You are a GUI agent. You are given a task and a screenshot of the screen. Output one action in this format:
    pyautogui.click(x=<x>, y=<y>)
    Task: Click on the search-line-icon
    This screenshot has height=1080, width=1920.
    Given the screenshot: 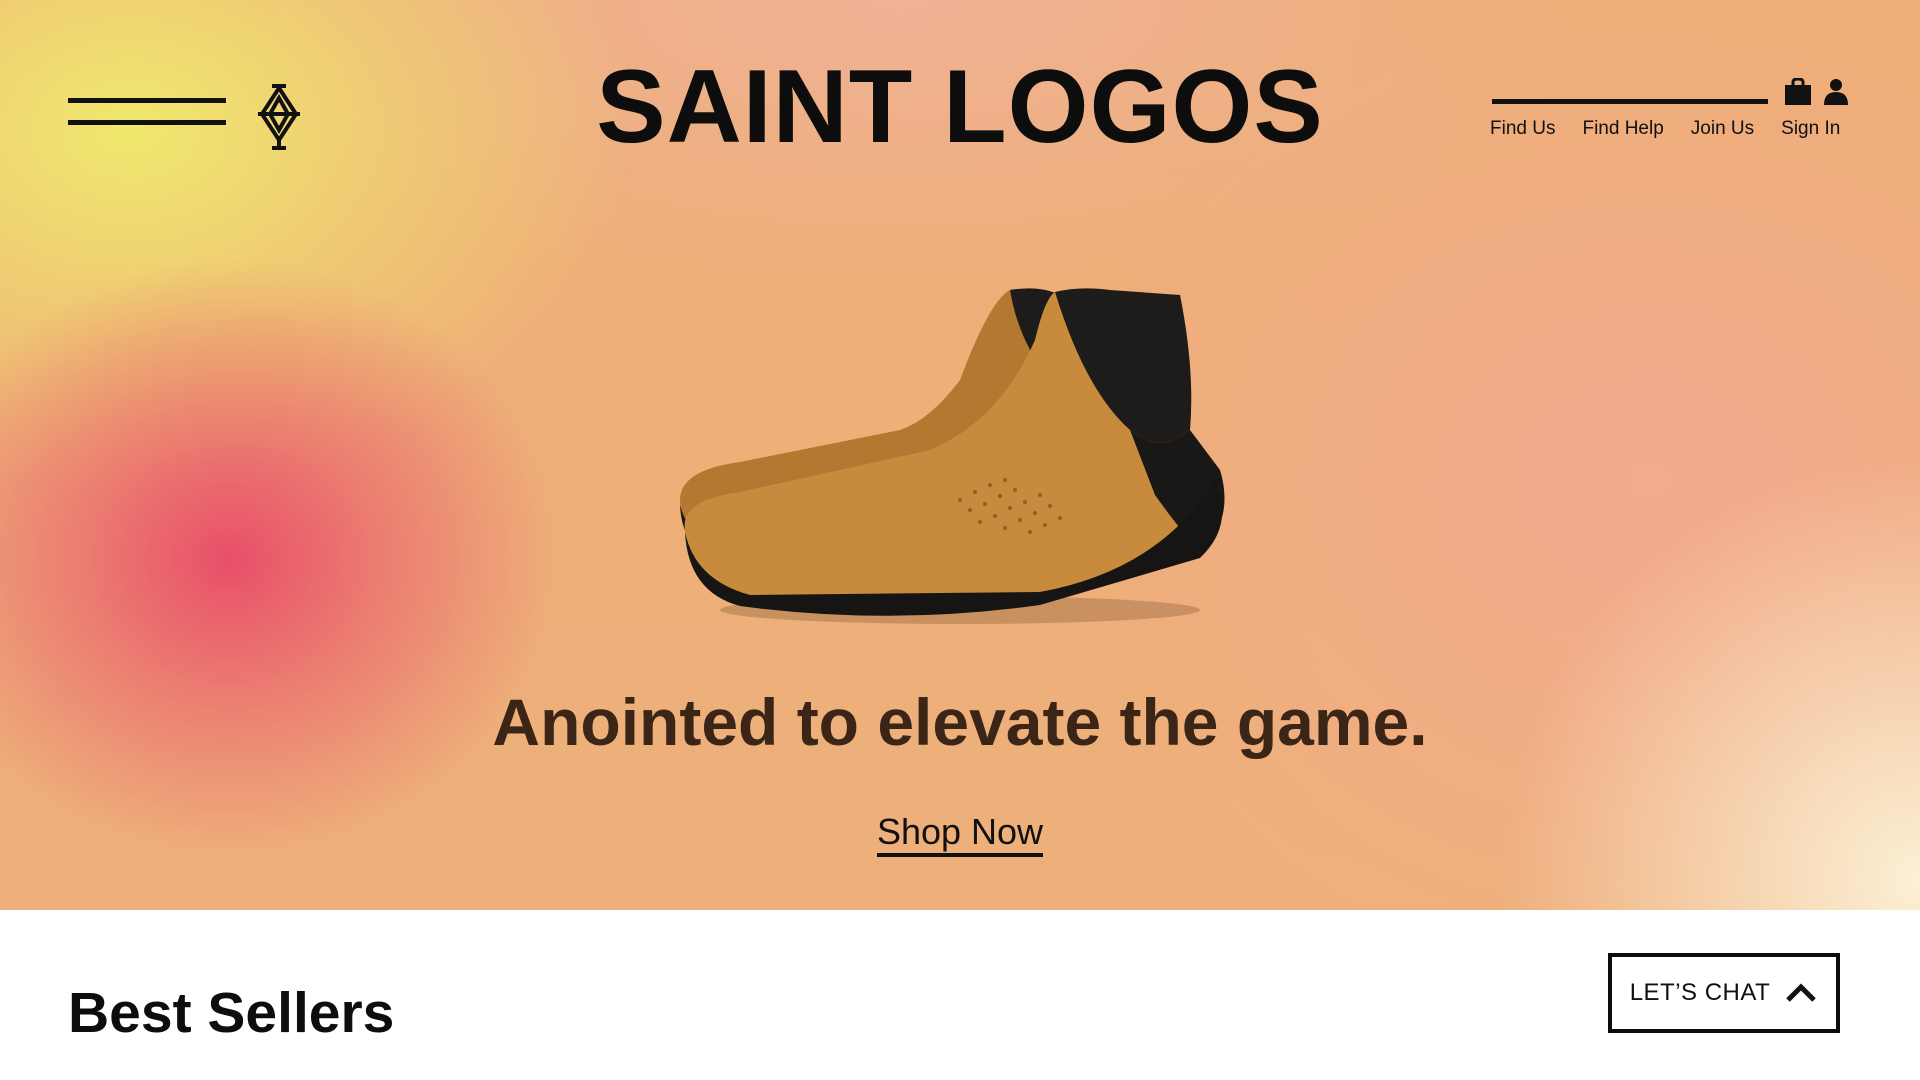 What is the action you would take?
    pyautogui.click(x=1630, y=101)
    